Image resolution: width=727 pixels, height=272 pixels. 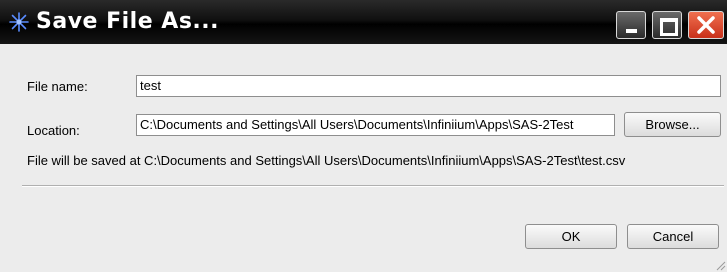 What do you see at coordinates (373, 186) in the screenshot?
I see `separator` at bounding box center [373, 186].